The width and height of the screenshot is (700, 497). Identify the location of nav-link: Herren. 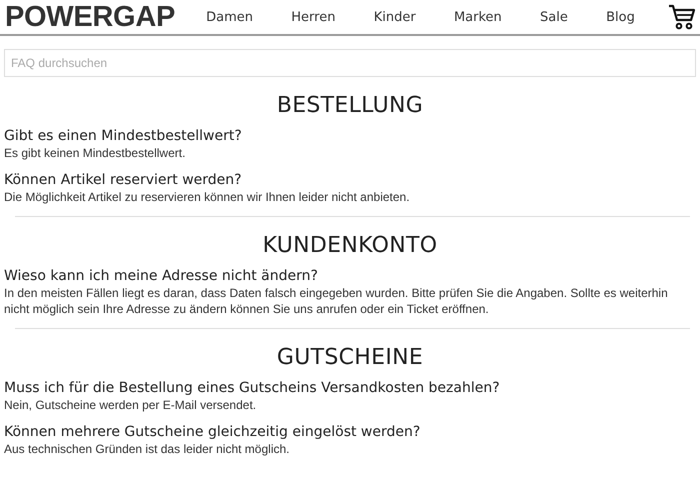
(313, 17).